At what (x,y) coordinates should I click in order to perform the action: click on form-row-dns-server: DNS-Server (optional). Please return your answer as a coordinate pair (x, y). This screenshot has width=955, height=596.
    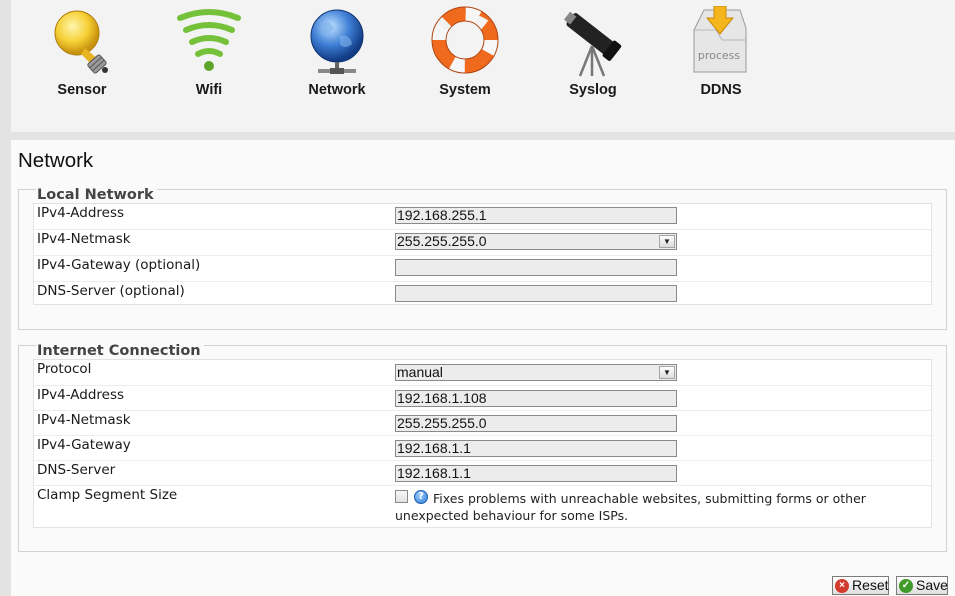
    Looking at the image, I should click on (482, 293).